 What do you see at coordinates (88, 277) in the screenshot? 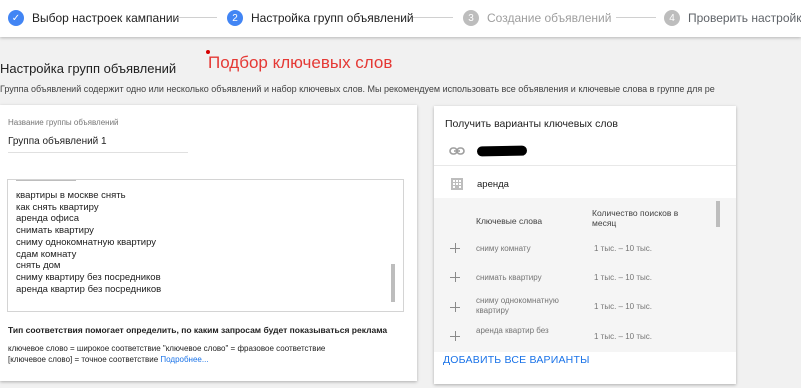
I see `keyword-line: сниму квартиру без посредников` at bounding box center [88, 277].